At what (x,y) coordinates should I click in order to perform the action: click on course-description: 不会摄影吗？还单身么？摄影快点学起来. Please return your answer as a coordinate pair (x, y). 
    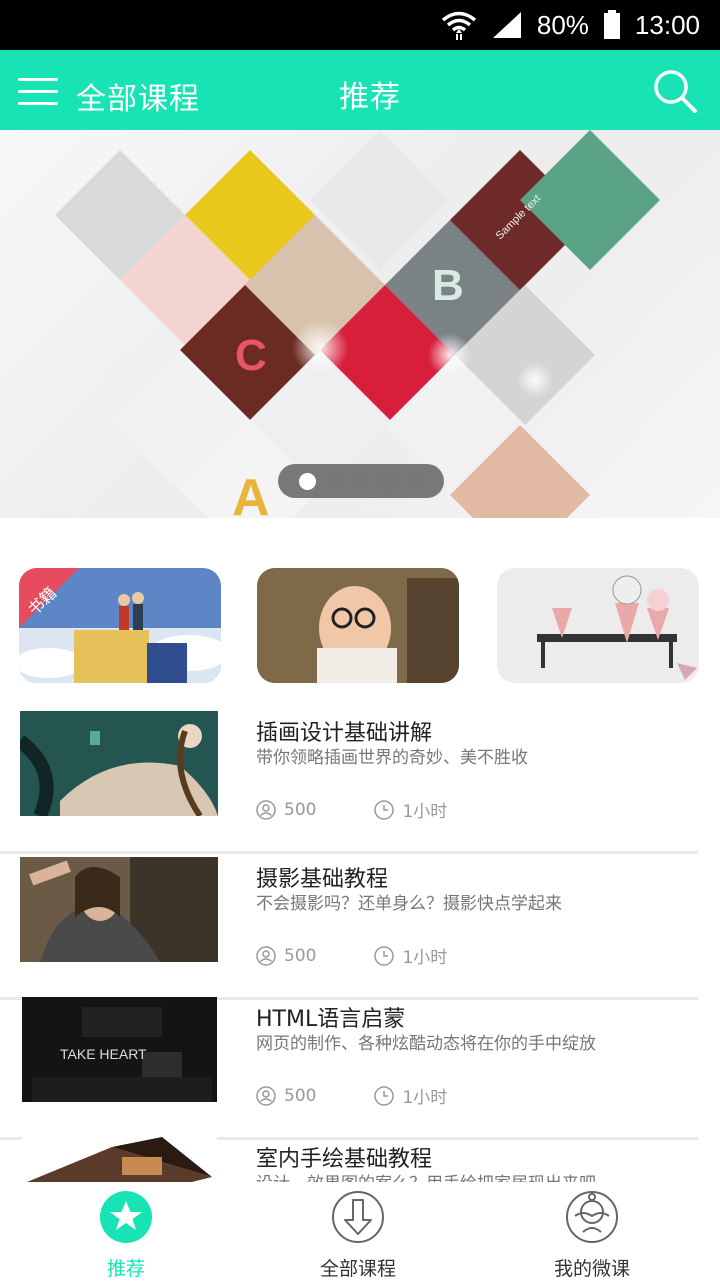
    Looking at the image, I should click on (409, 904).